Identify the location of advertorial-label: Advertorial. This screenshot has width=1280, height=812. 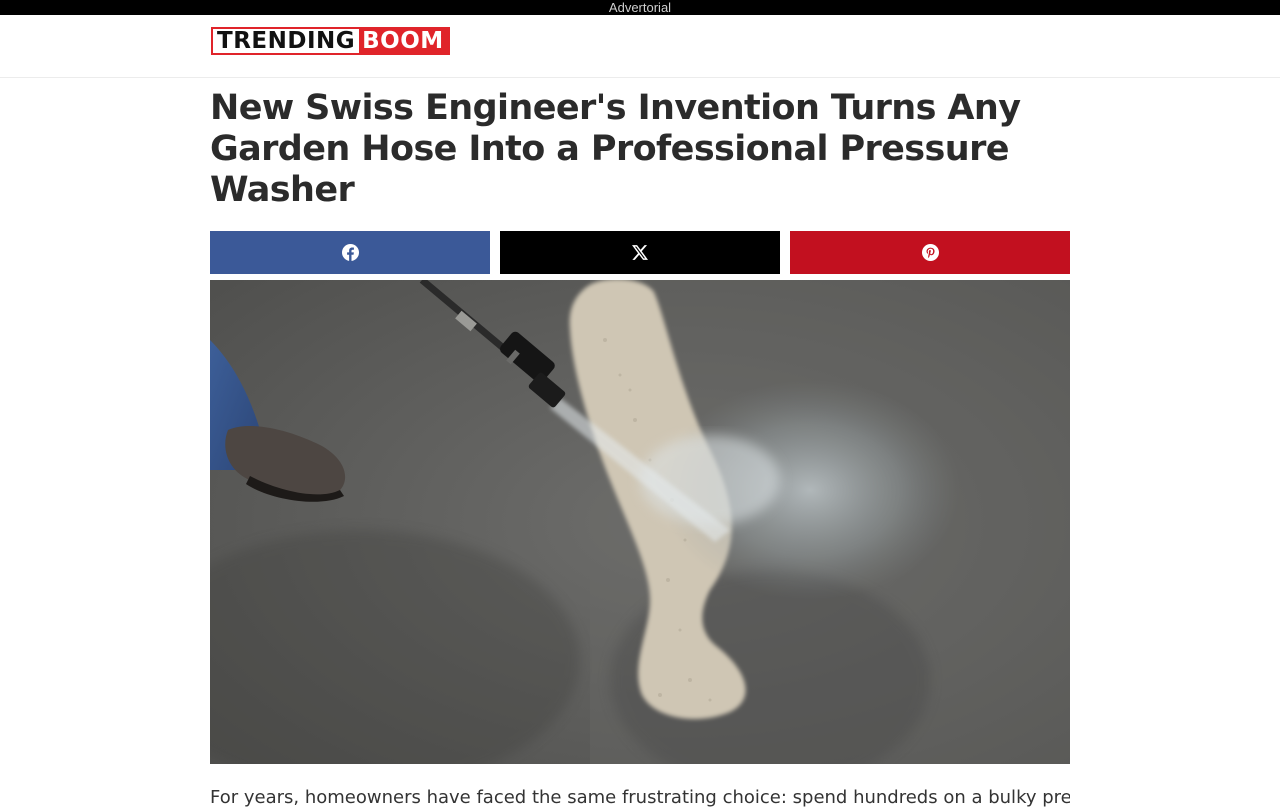
(640, 7).